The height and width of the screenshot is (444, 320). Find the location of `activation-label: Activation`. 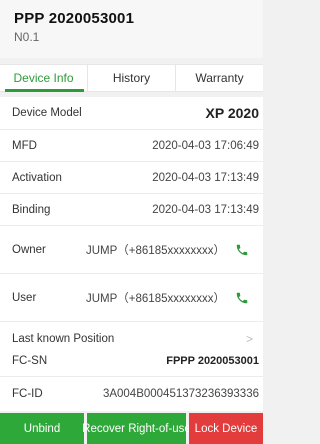

activation-label: Activation is located at coordinates (37, 177).